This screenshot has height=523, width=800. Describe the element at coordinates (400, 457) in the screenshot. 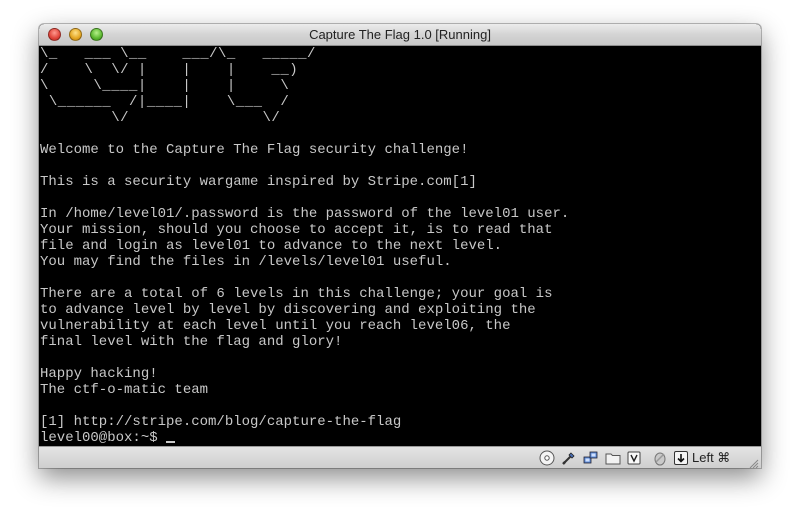

I see `status-bar: Left ⌘` at that location.